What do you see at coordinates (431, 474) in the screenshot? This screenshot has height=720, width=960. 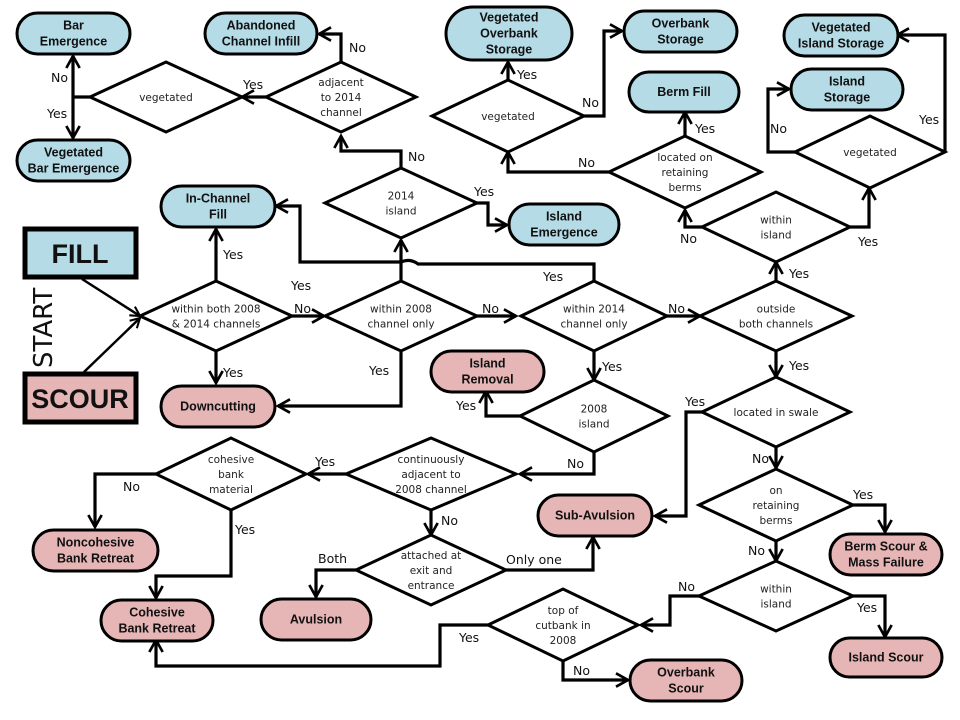 I see `decision-continuously-adjacent: continuously adjacent to 2008 channel` at bounding box center [431, 474].